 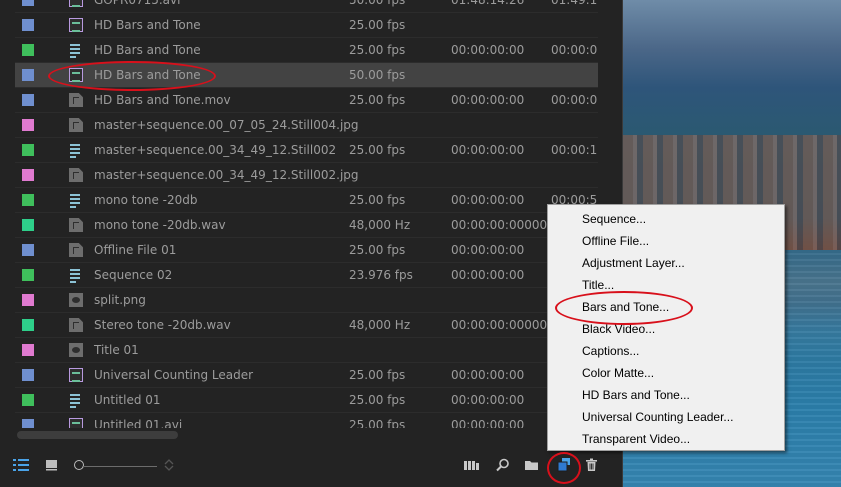 What do you see at coordinates (488, 3) in the screenshot?
I see `media-start: 01:48:14:26` at bounding box center [488, 3].